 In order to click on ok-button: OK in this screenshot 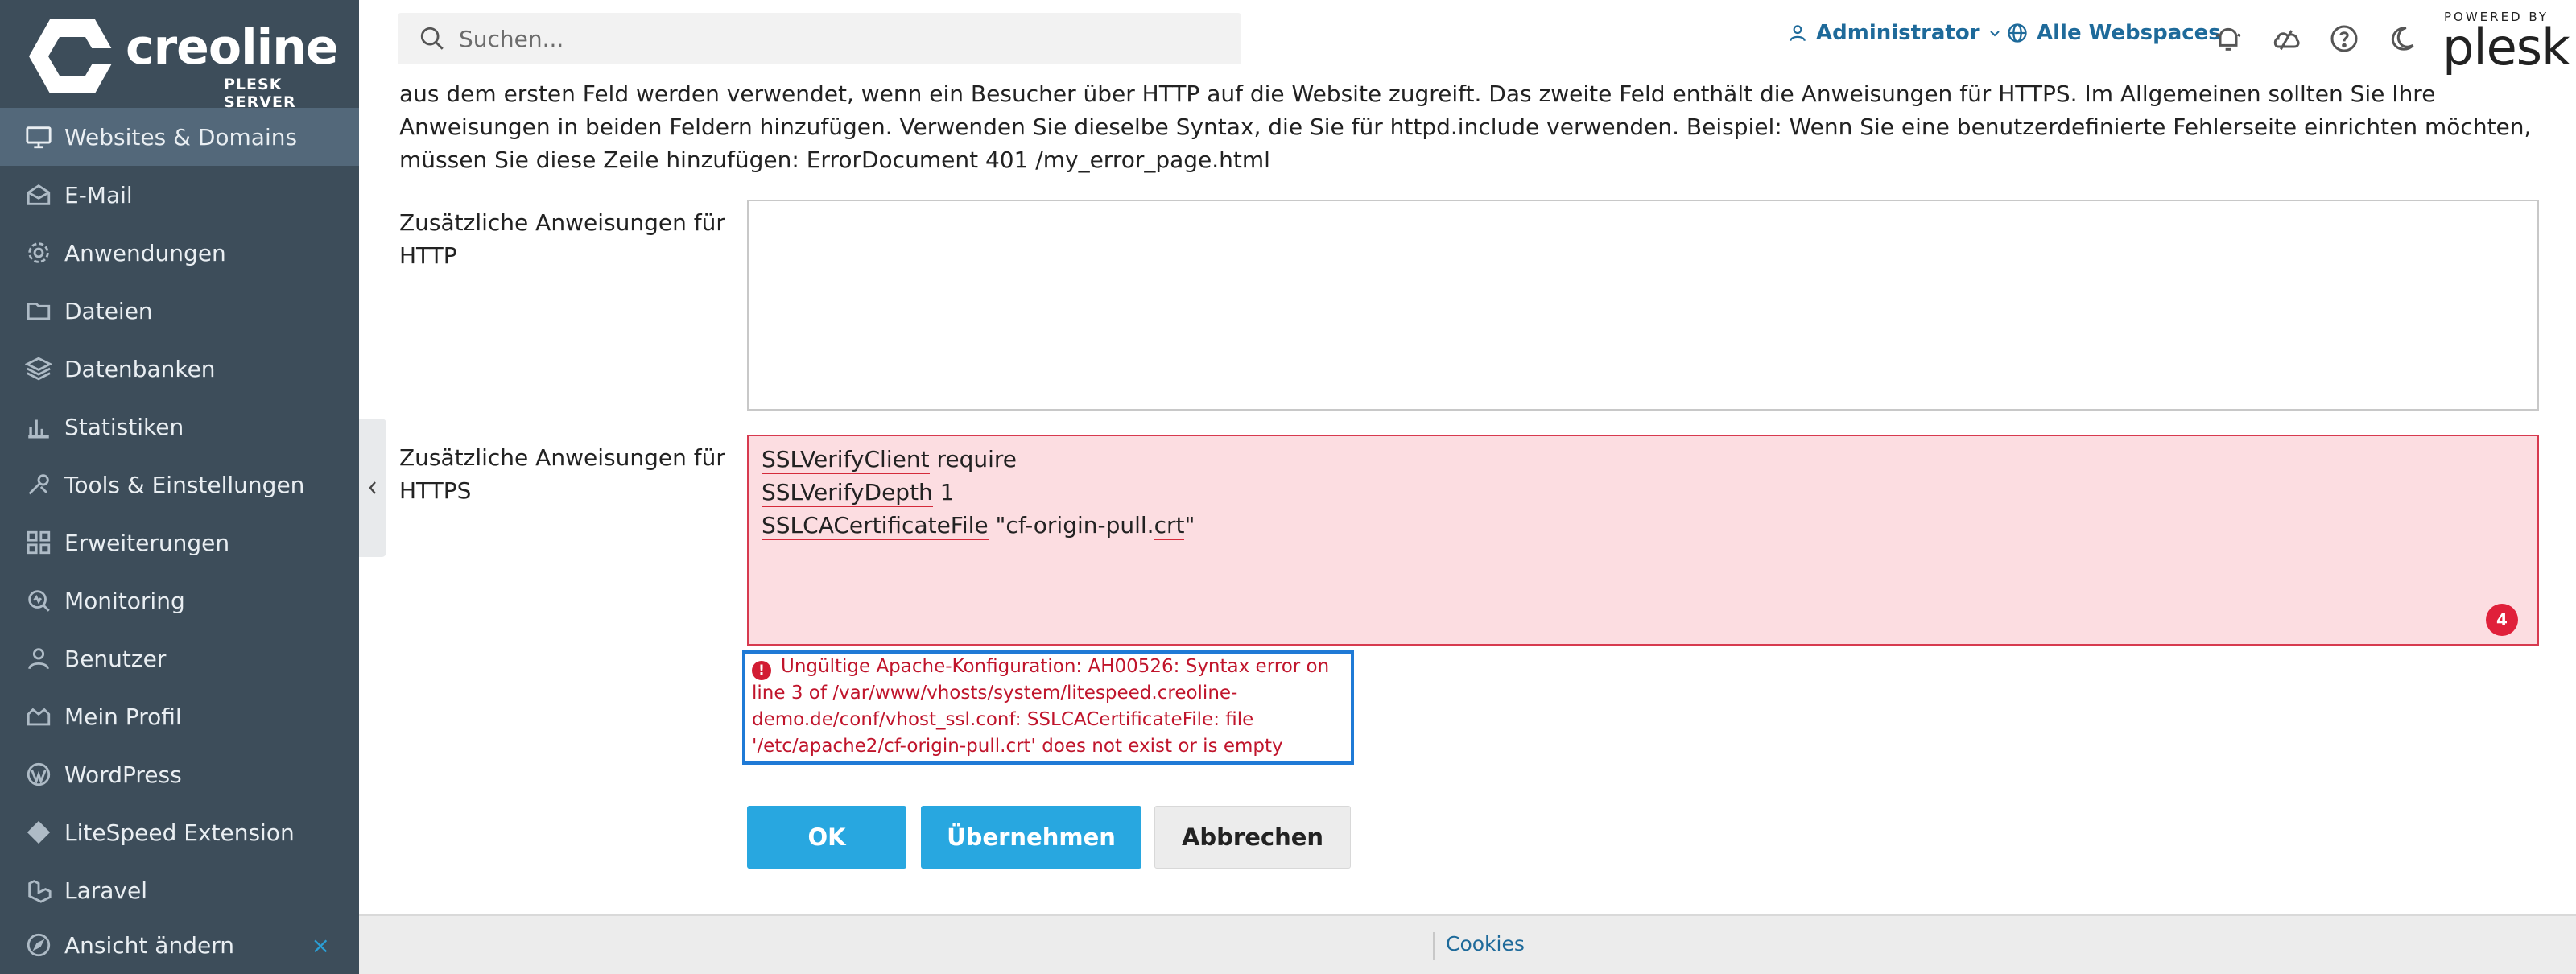, I will do `click(826, 837)`.